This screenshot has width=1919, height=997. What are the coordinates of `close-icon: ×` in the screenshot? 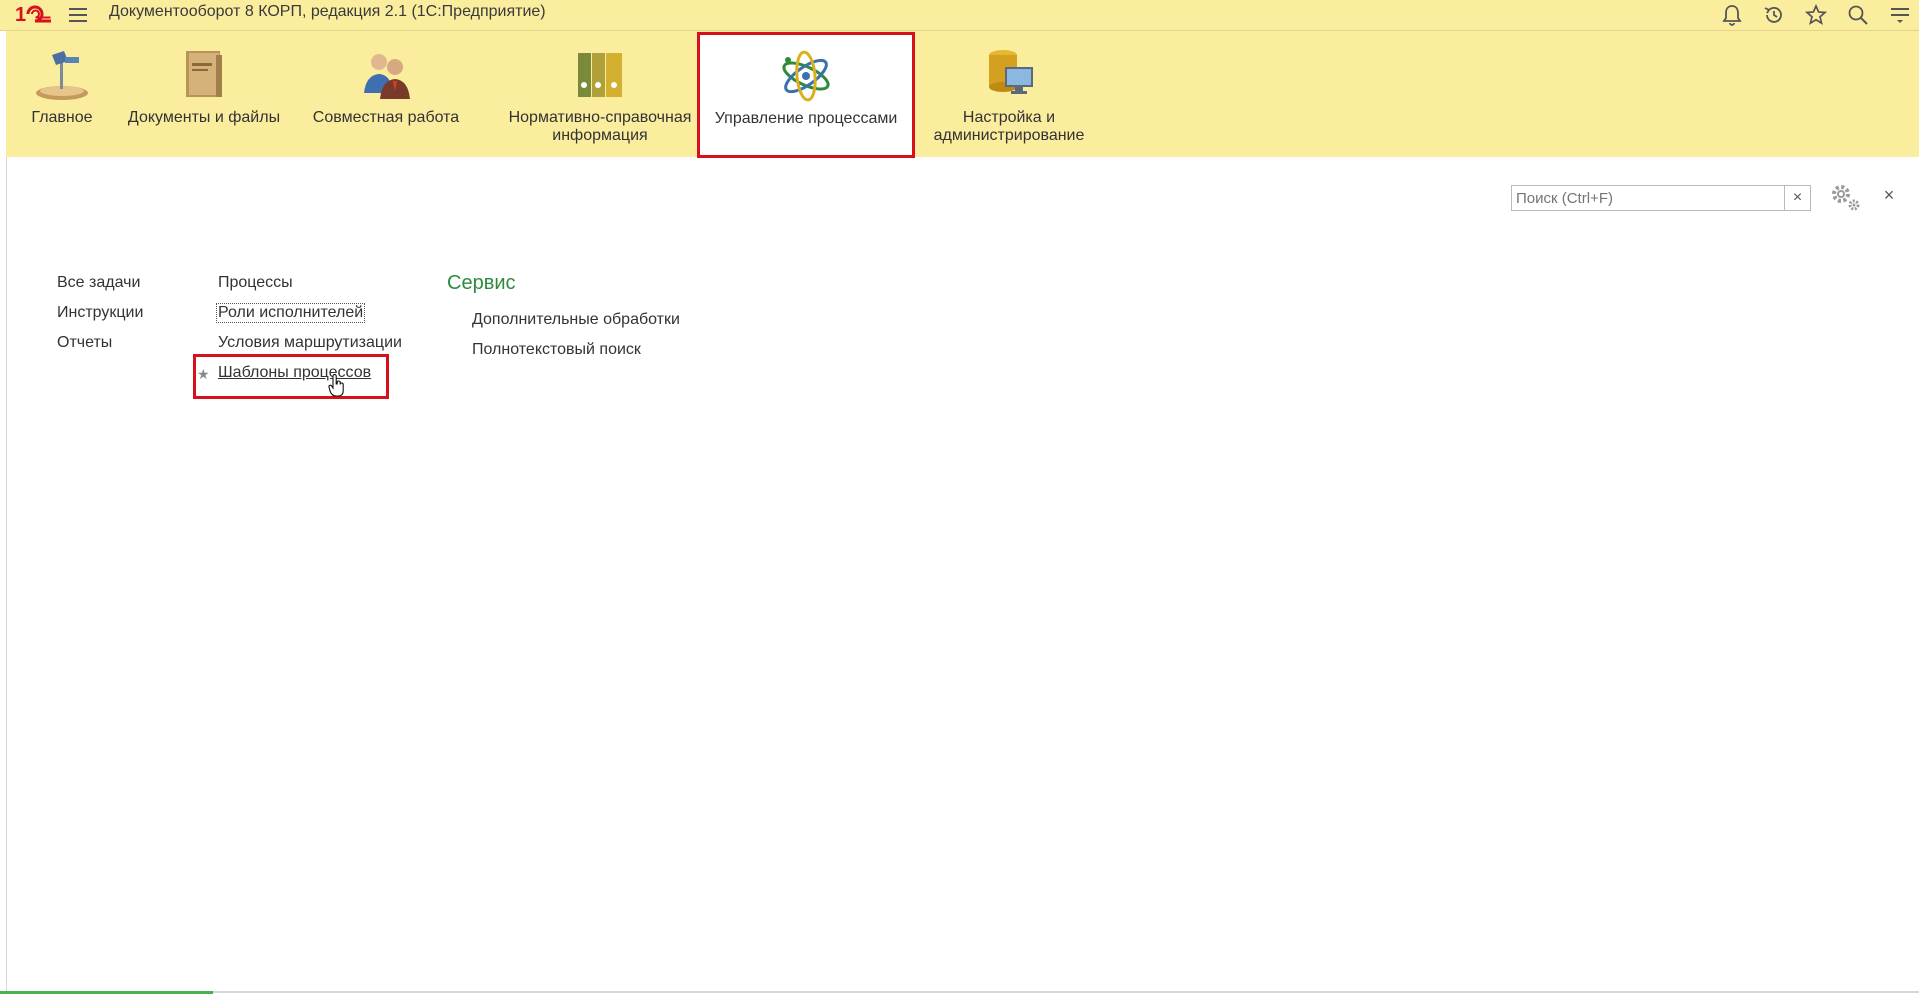 It's located at (1889, 195).